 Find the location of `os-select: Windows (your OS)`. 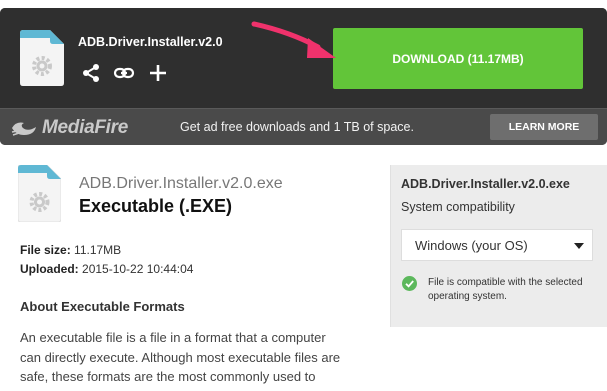

os-select: Windows (your OS) is located at coordinates (497, 245).